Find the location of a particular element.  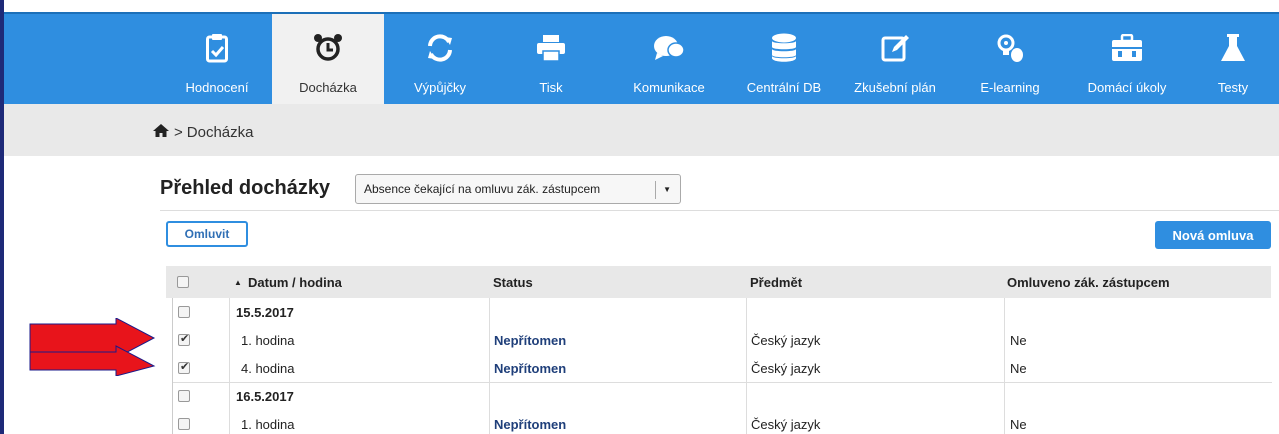

nav-label: Komunikace is located at coordinates (669, 87).